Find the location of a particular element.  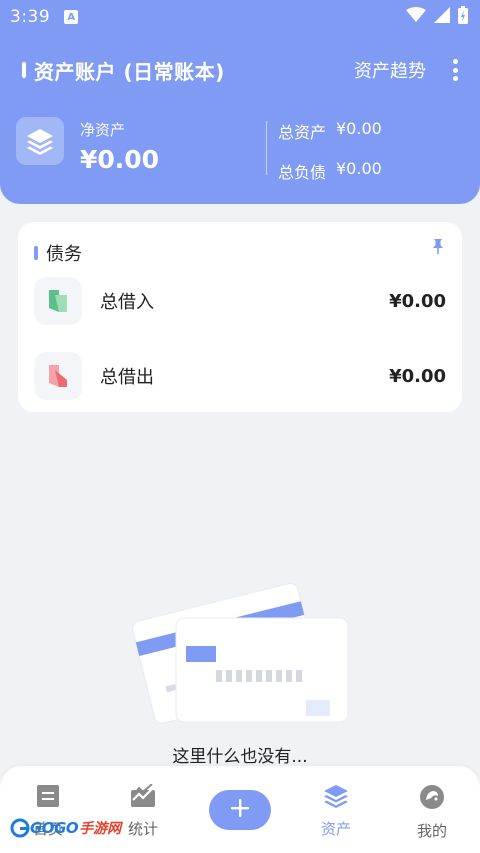

nav-assets: 资产 is located at coordinates (336, 811).